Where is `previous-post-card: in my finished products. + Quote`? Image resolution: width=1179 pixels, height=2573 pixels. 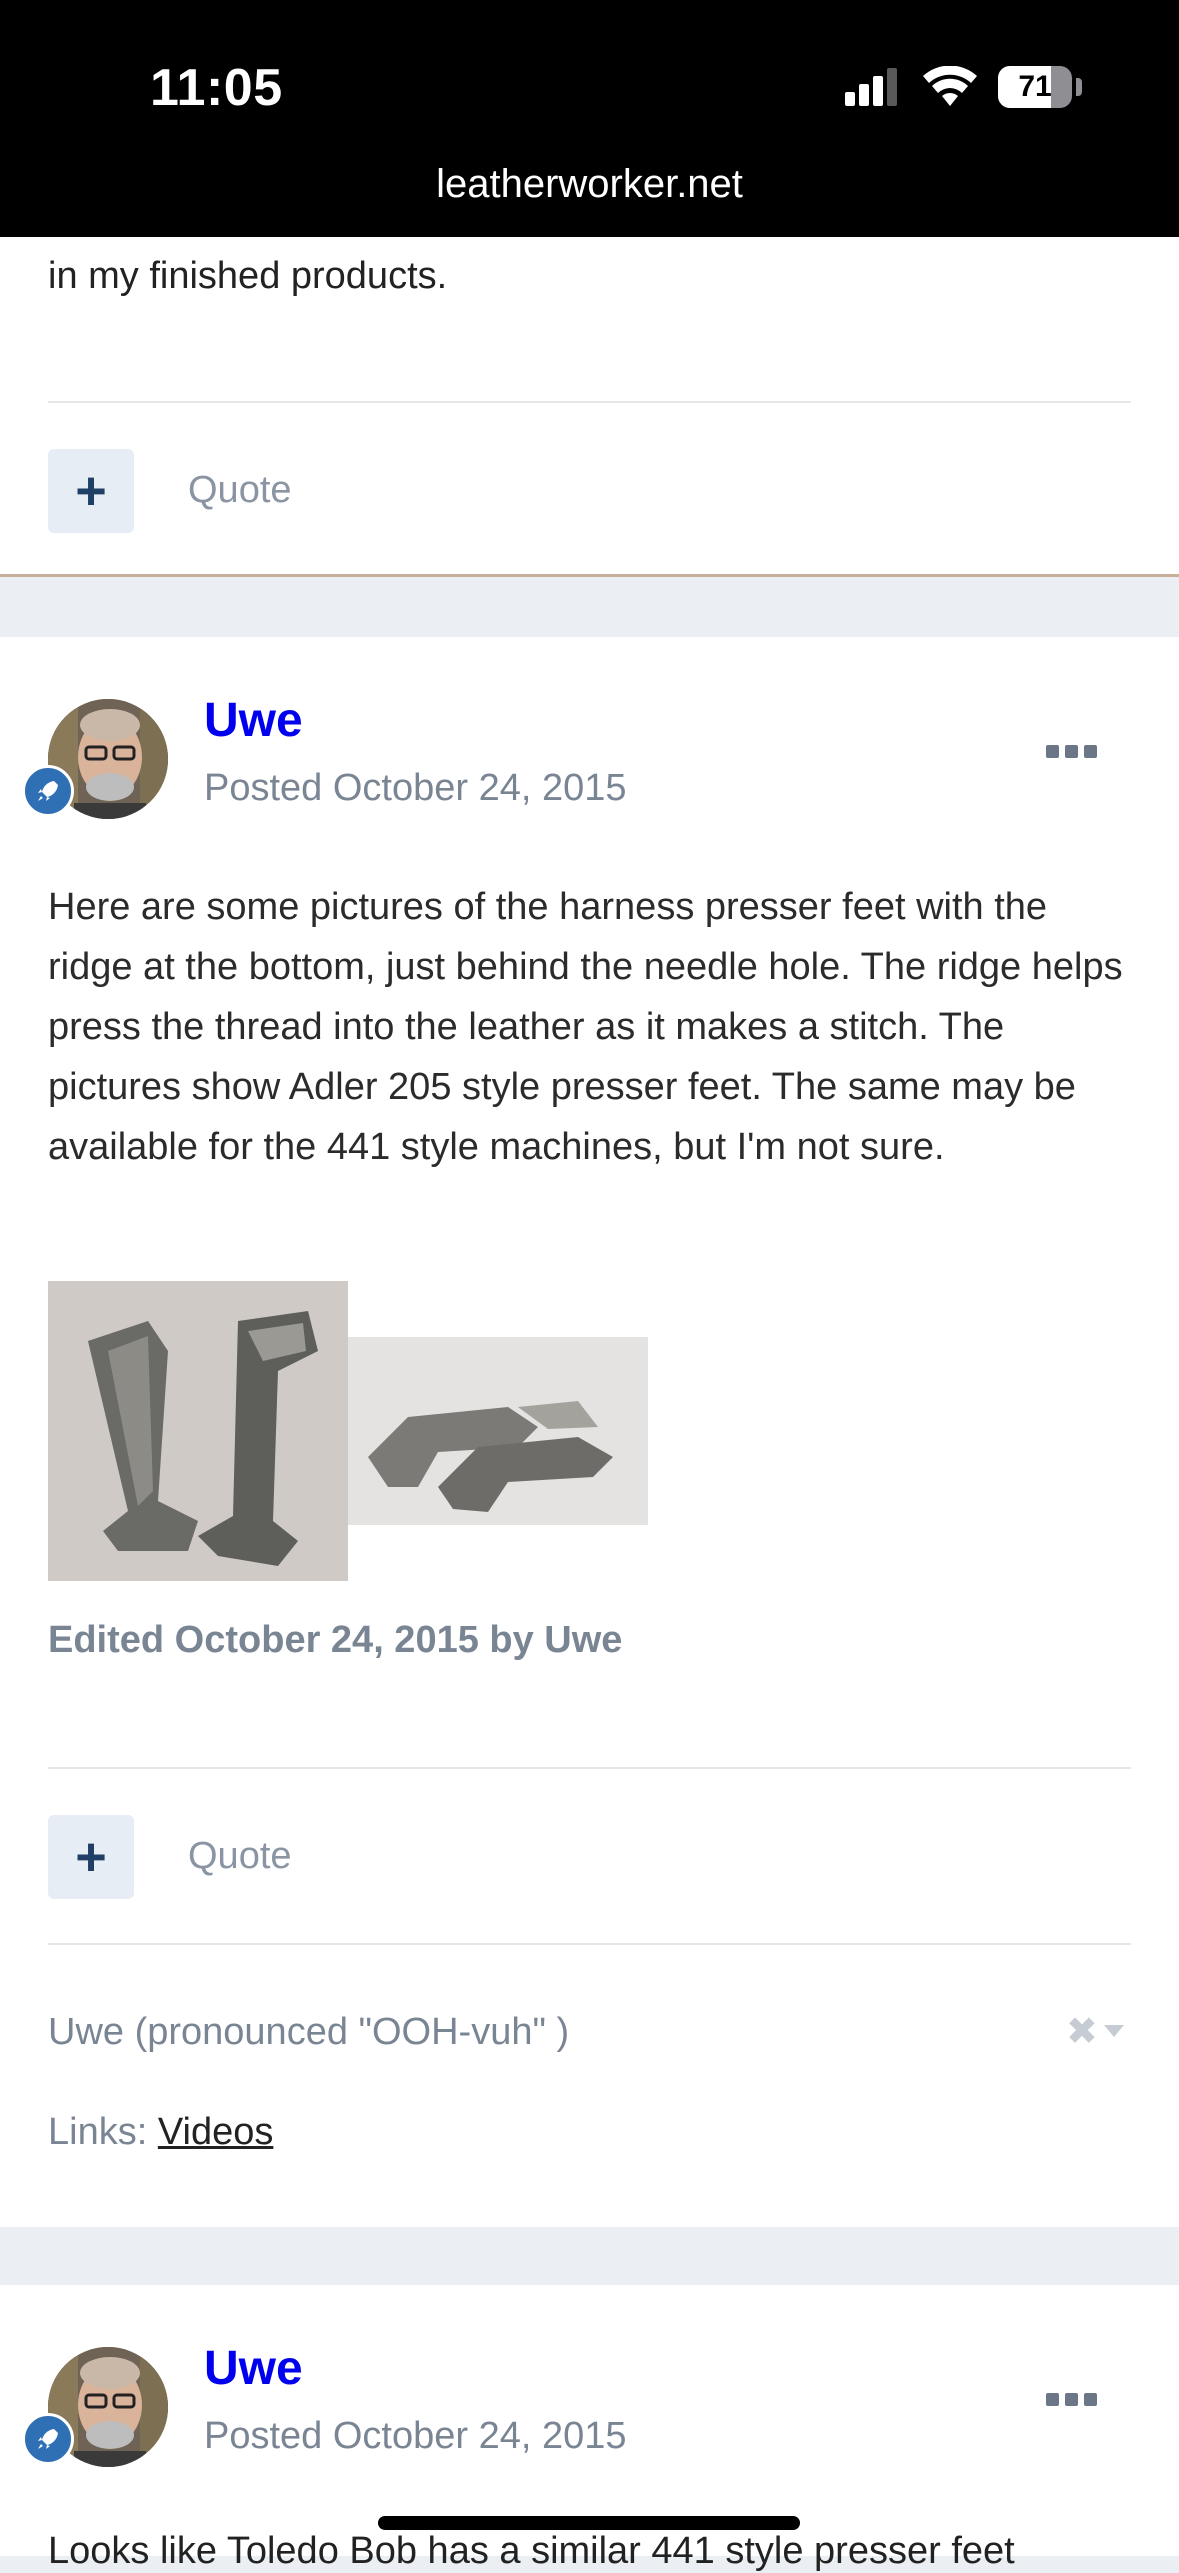
previous-post-card: in my finished products. + Quote is located at coordinates (589, 407).